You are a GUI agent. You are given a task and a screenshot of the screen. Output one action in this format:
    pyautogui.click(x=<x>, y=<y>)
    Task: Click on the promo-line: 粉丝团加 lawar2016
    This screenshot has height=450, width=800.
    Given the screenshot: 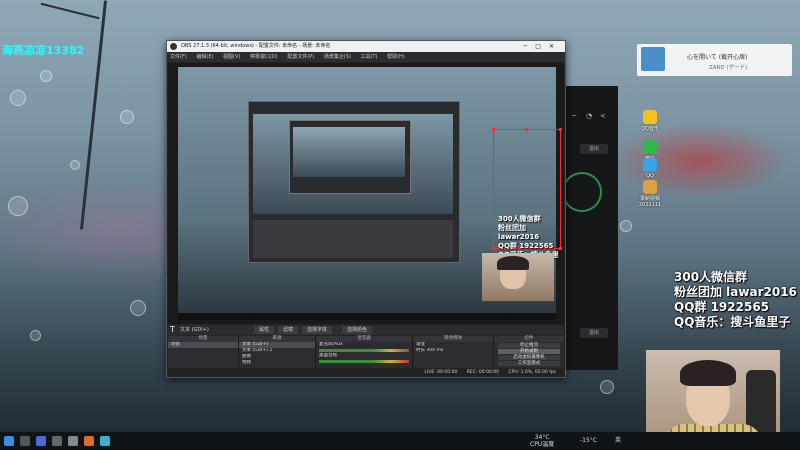 What is the action you would take?
    pyautogui.click(x=735, y=292)
    